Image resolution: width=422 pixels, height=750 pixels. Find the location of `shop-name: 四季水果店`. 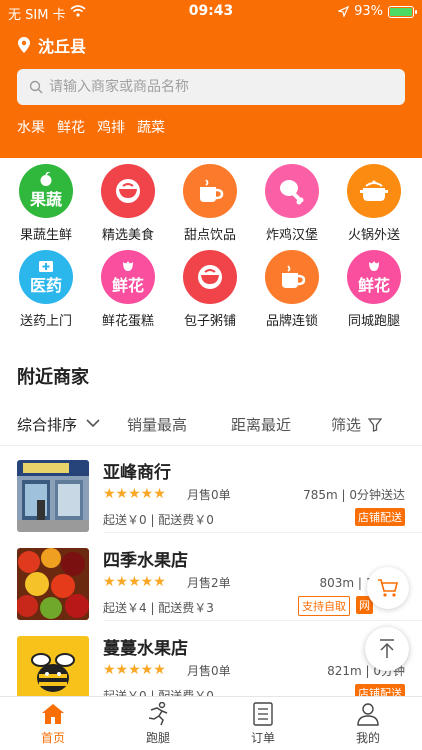

shop-name: 四季水果店 is located at coordinates (145, 561).